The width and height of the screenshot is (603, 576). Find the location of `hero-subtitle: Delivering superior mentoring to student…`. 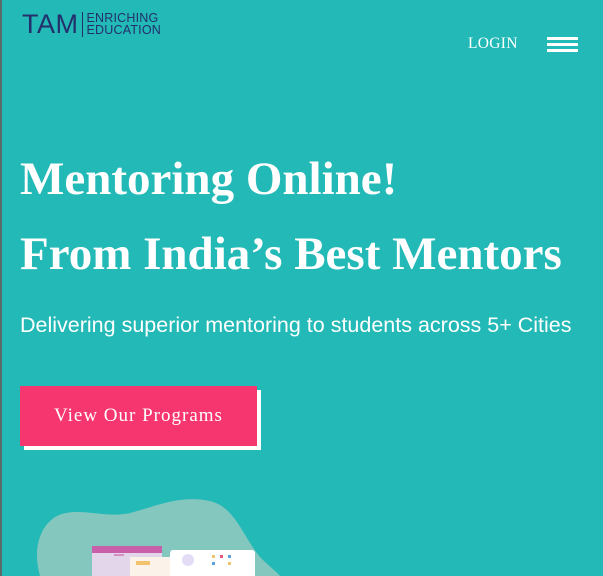

hero-subtitle: Delivering superior mentoring to student… is located at coordinates (296, 325).